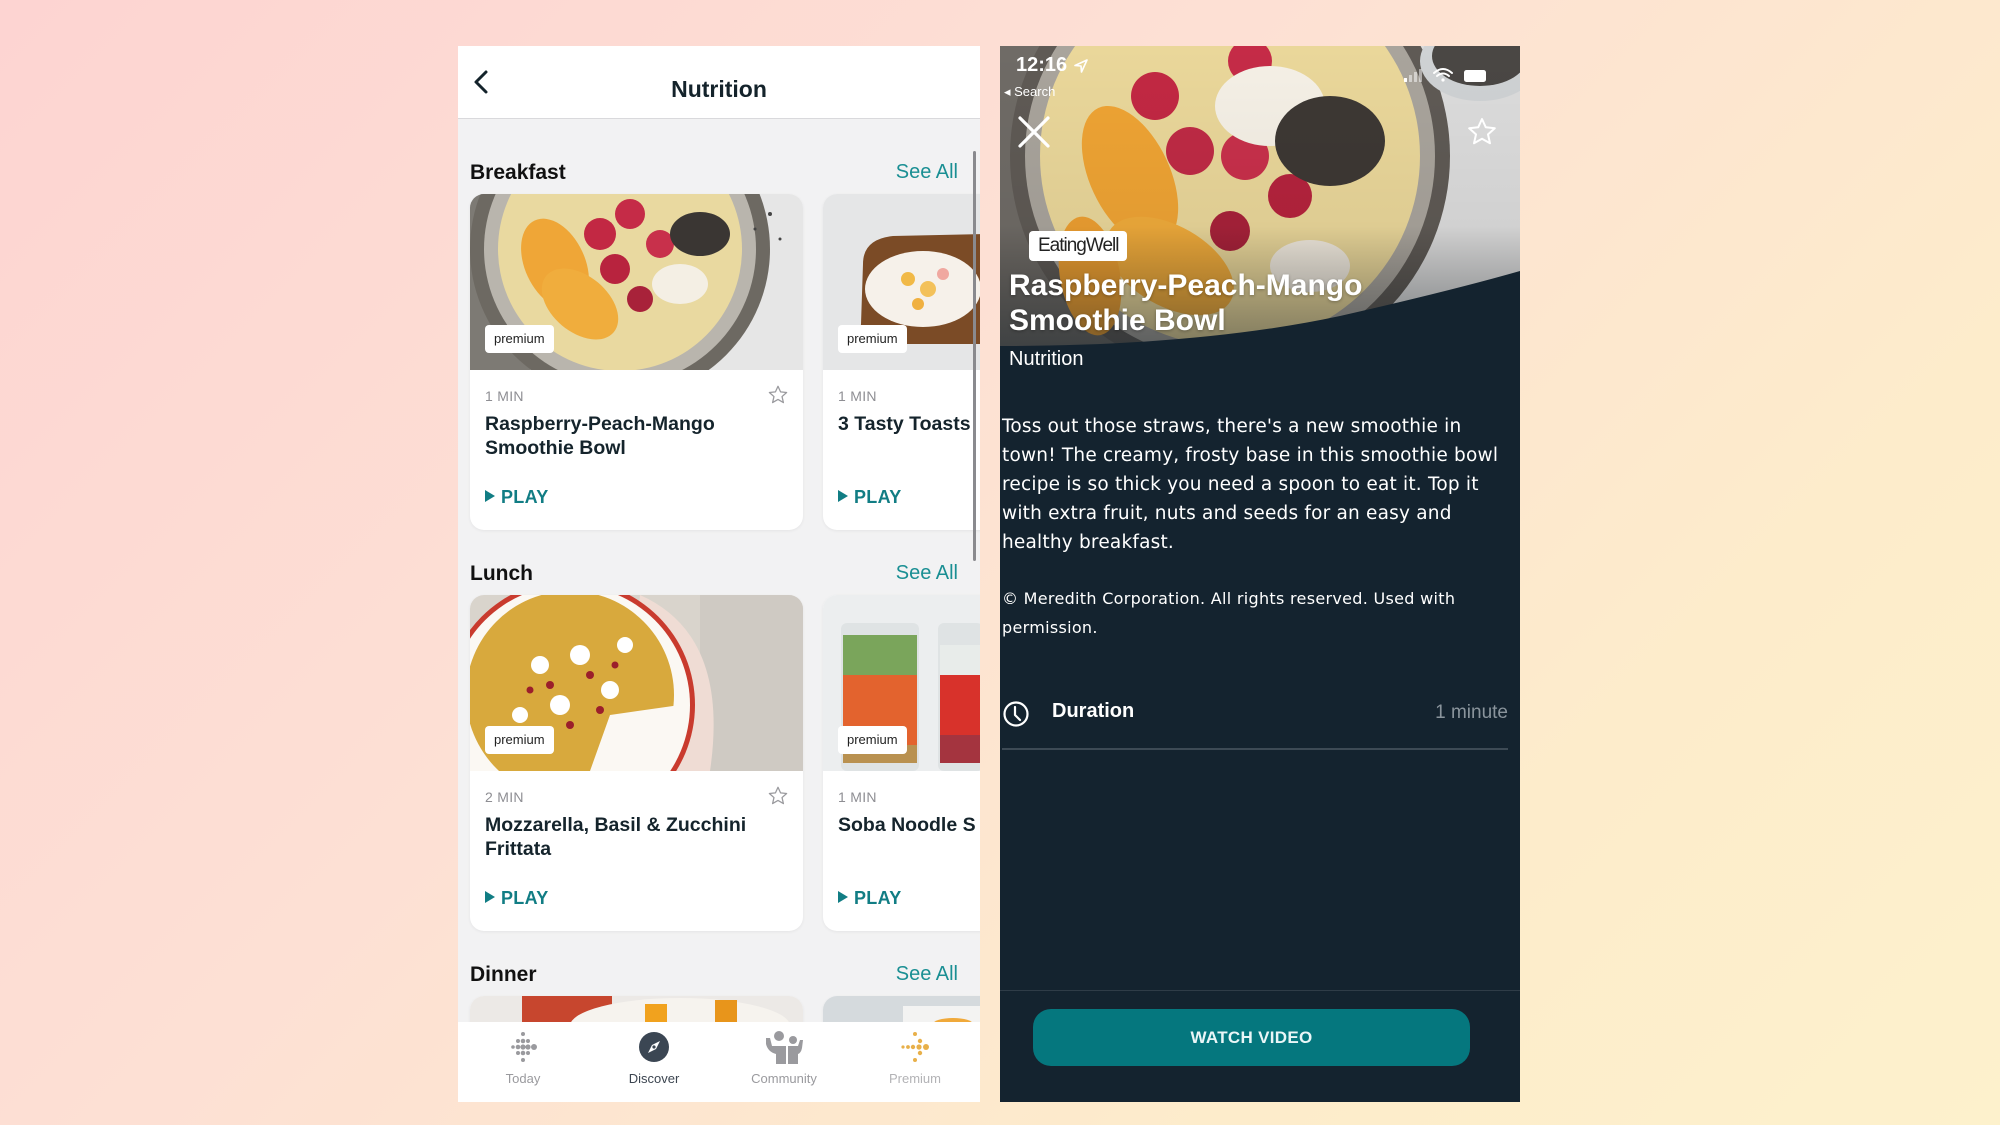  Describe the element at coordinates (719, 89) in the screenshot. I see `page-title: Nutrition` at that location.